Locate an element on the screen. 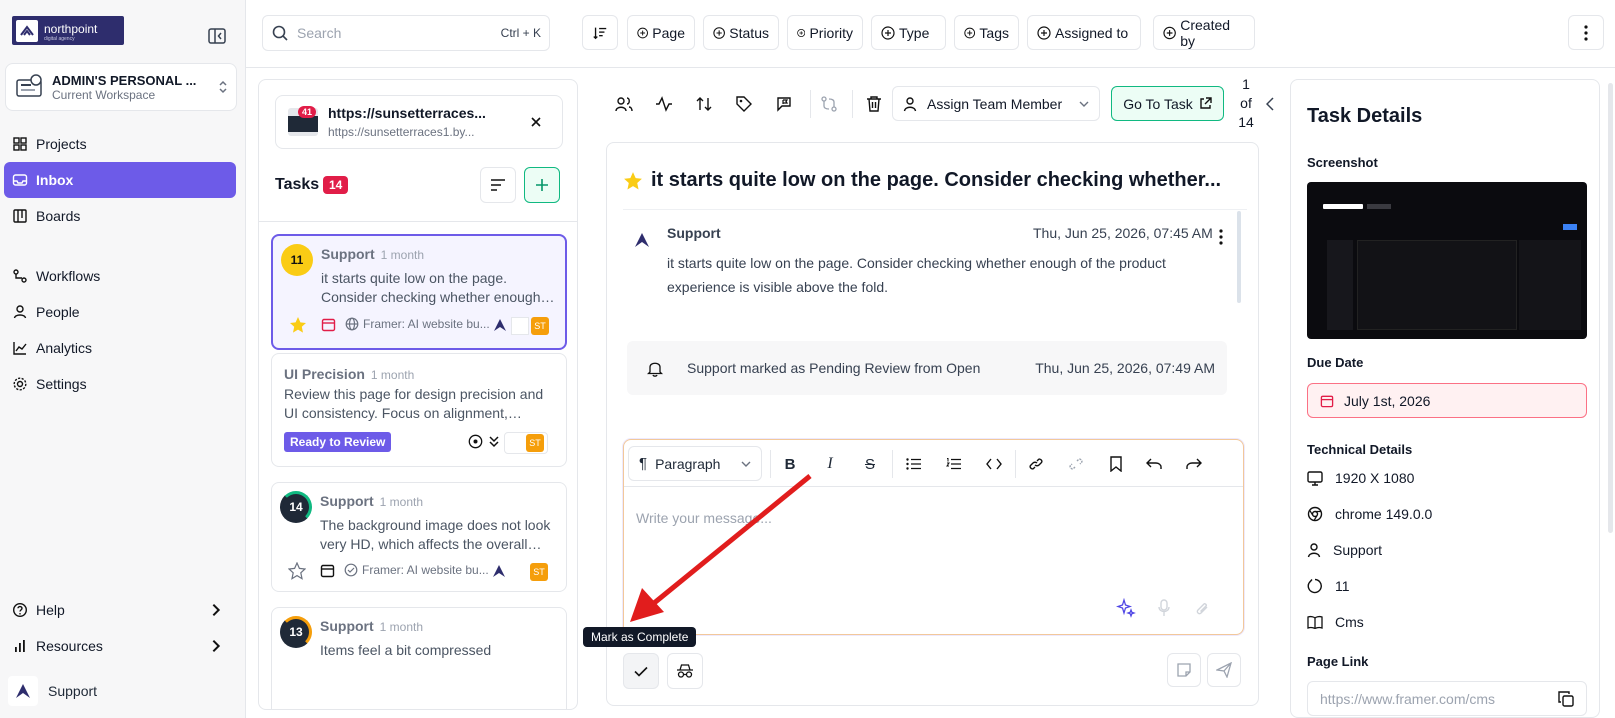  strikethrough-icon: S is located at coordinates (870, 464).